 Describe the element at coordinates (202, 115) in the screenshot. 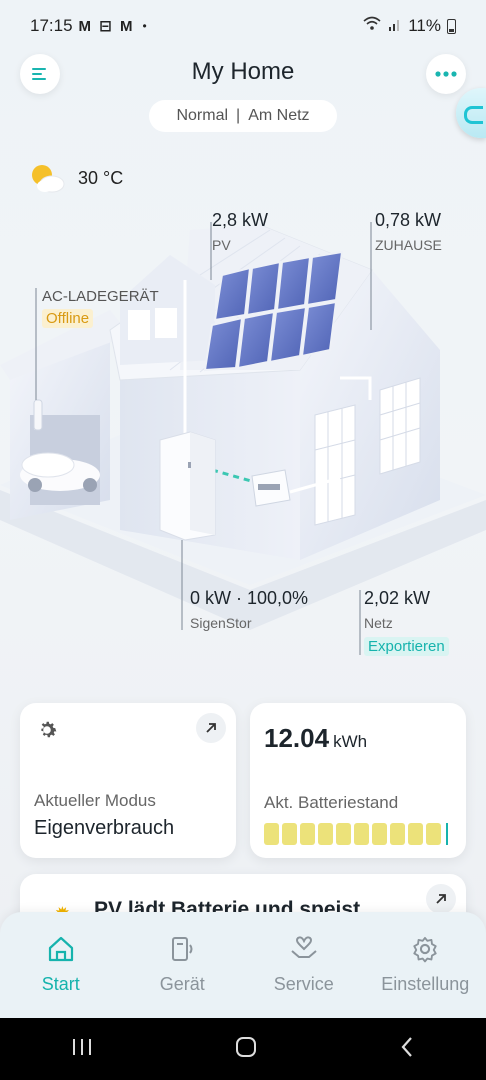

I see `operation-mode: Normal` at that location.